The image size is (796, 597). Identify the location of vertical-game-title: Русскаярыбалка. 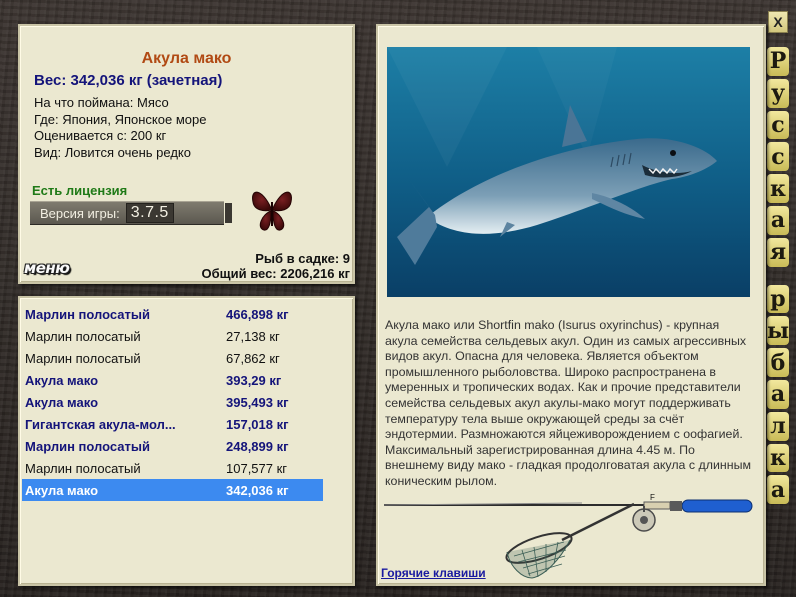
(778, 276).